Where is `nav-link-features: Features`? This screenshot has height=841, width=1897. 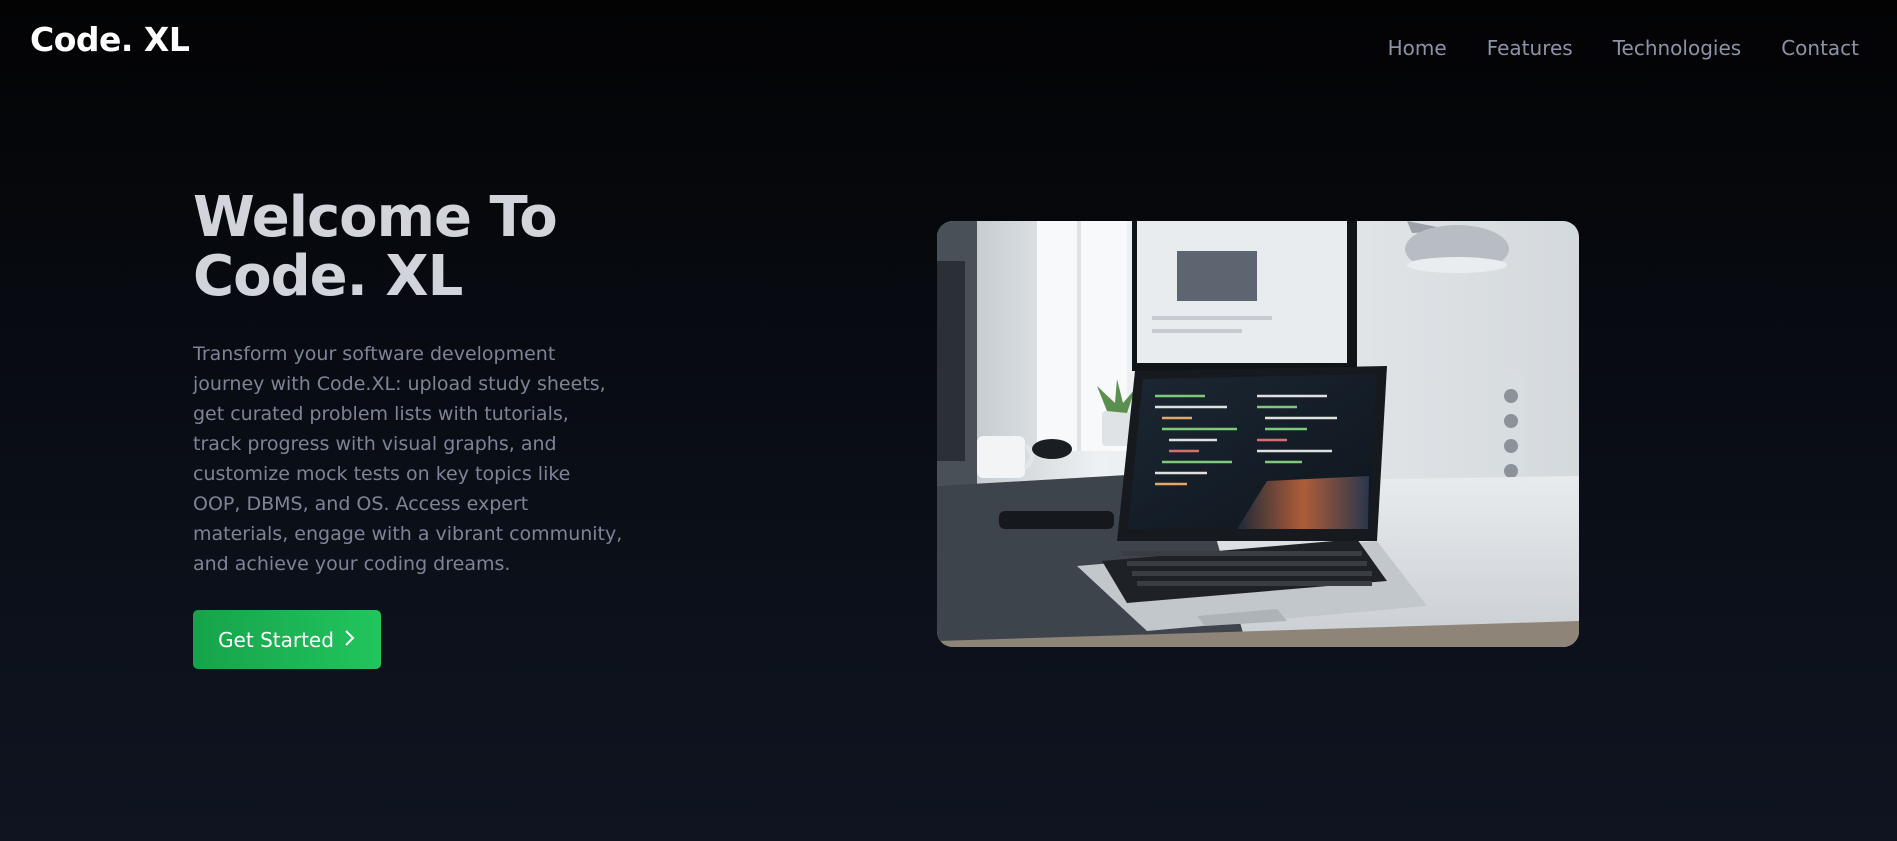 nav-link-features: Features is located at coordinates (1530, 48).